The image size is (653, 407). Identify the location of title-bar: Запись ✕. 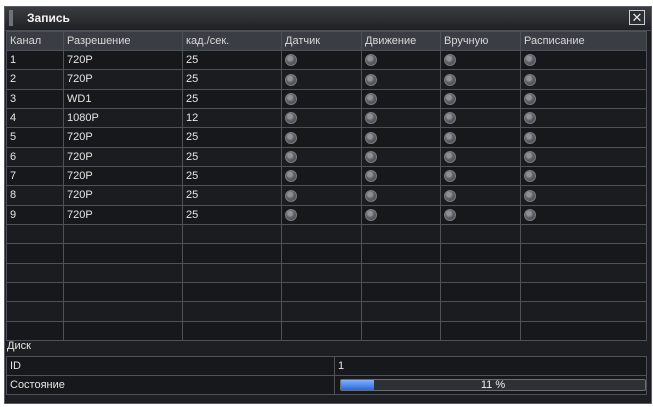
(328, 19).